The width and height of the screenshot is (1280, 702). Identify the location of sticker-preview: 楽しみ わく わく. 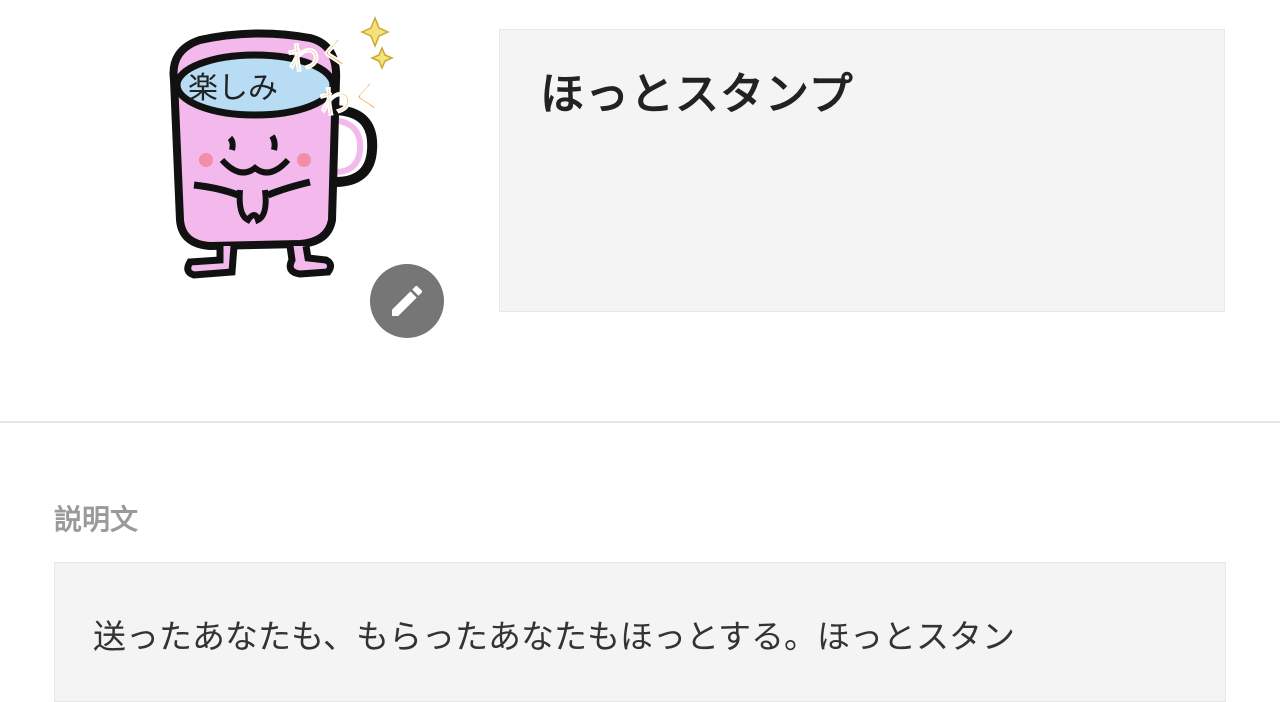
(305, 180).